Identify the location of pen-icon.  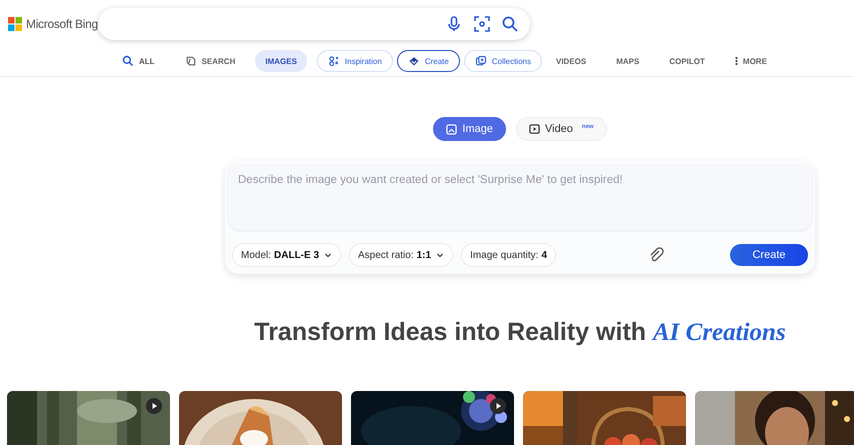
(190, 61).